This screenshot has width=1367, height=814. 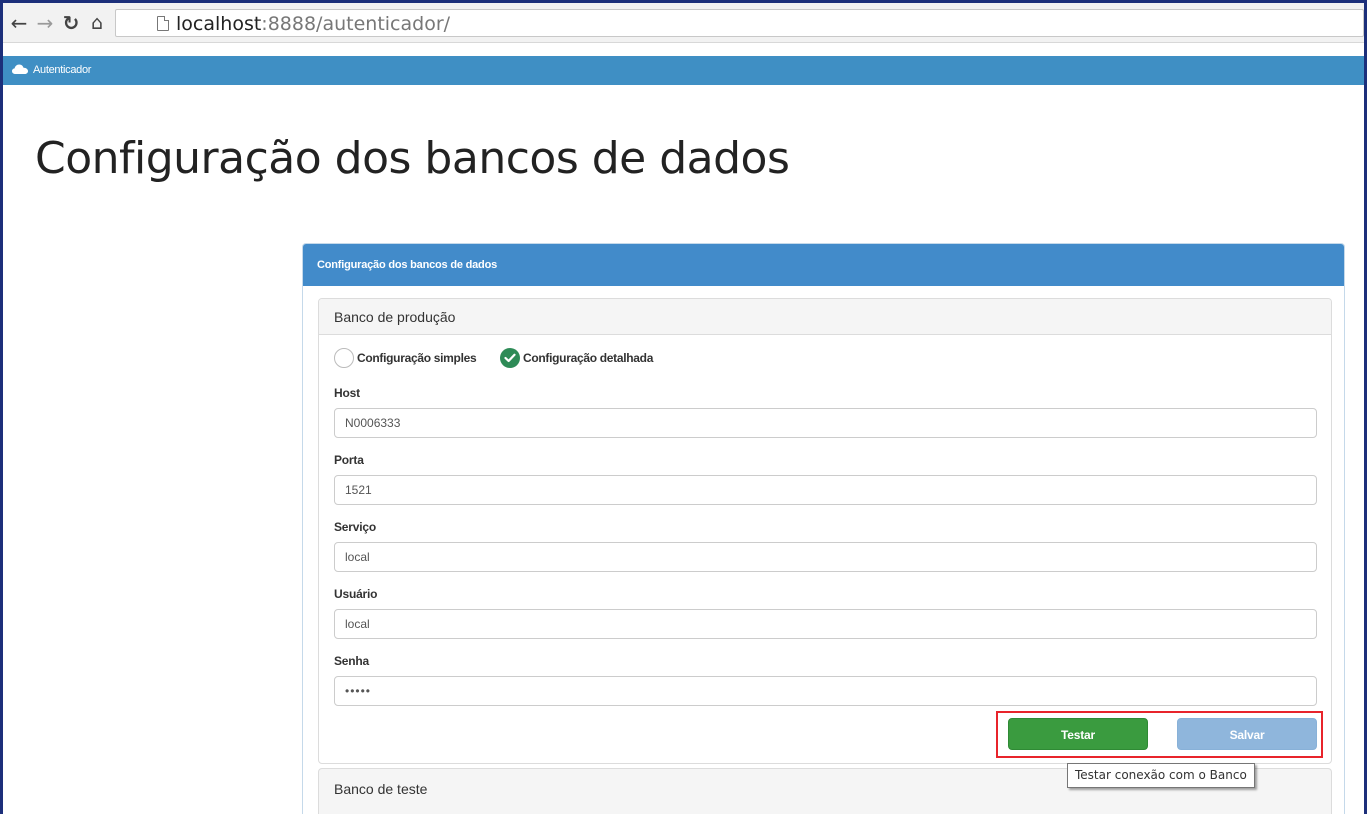 I want to click on senha-input: •••••, so click(x=825, y=691).